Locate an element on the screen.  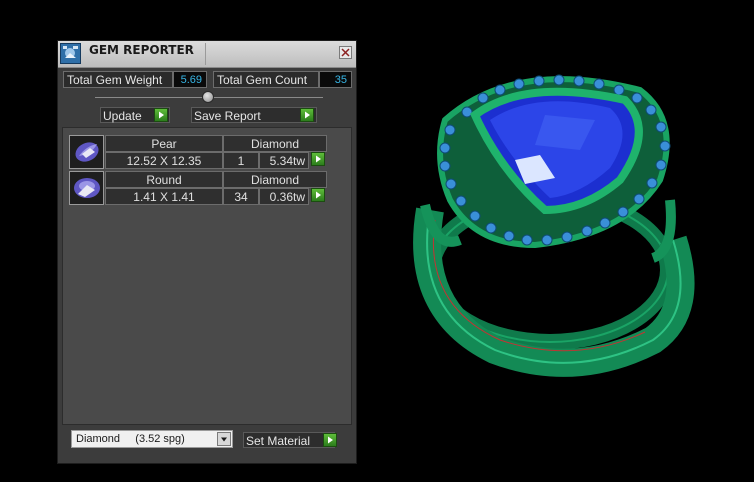
round-gem-icon is located at coordinates (86, 188).